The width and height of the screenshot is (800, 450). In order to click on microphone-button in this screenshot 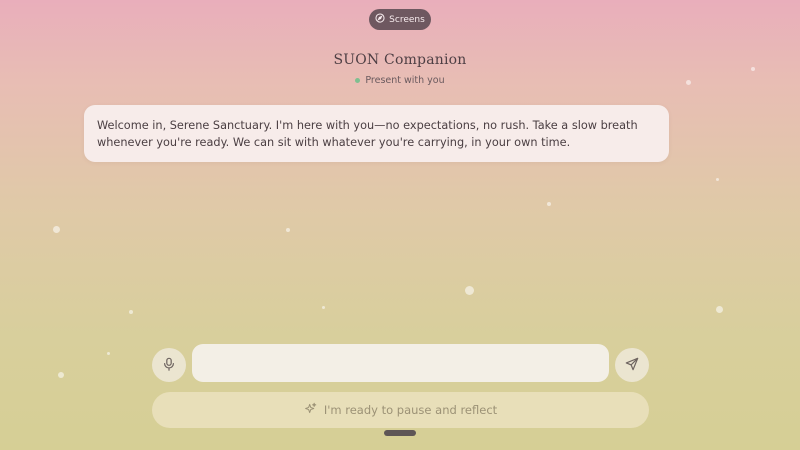, I will do `click(169, 365)`.